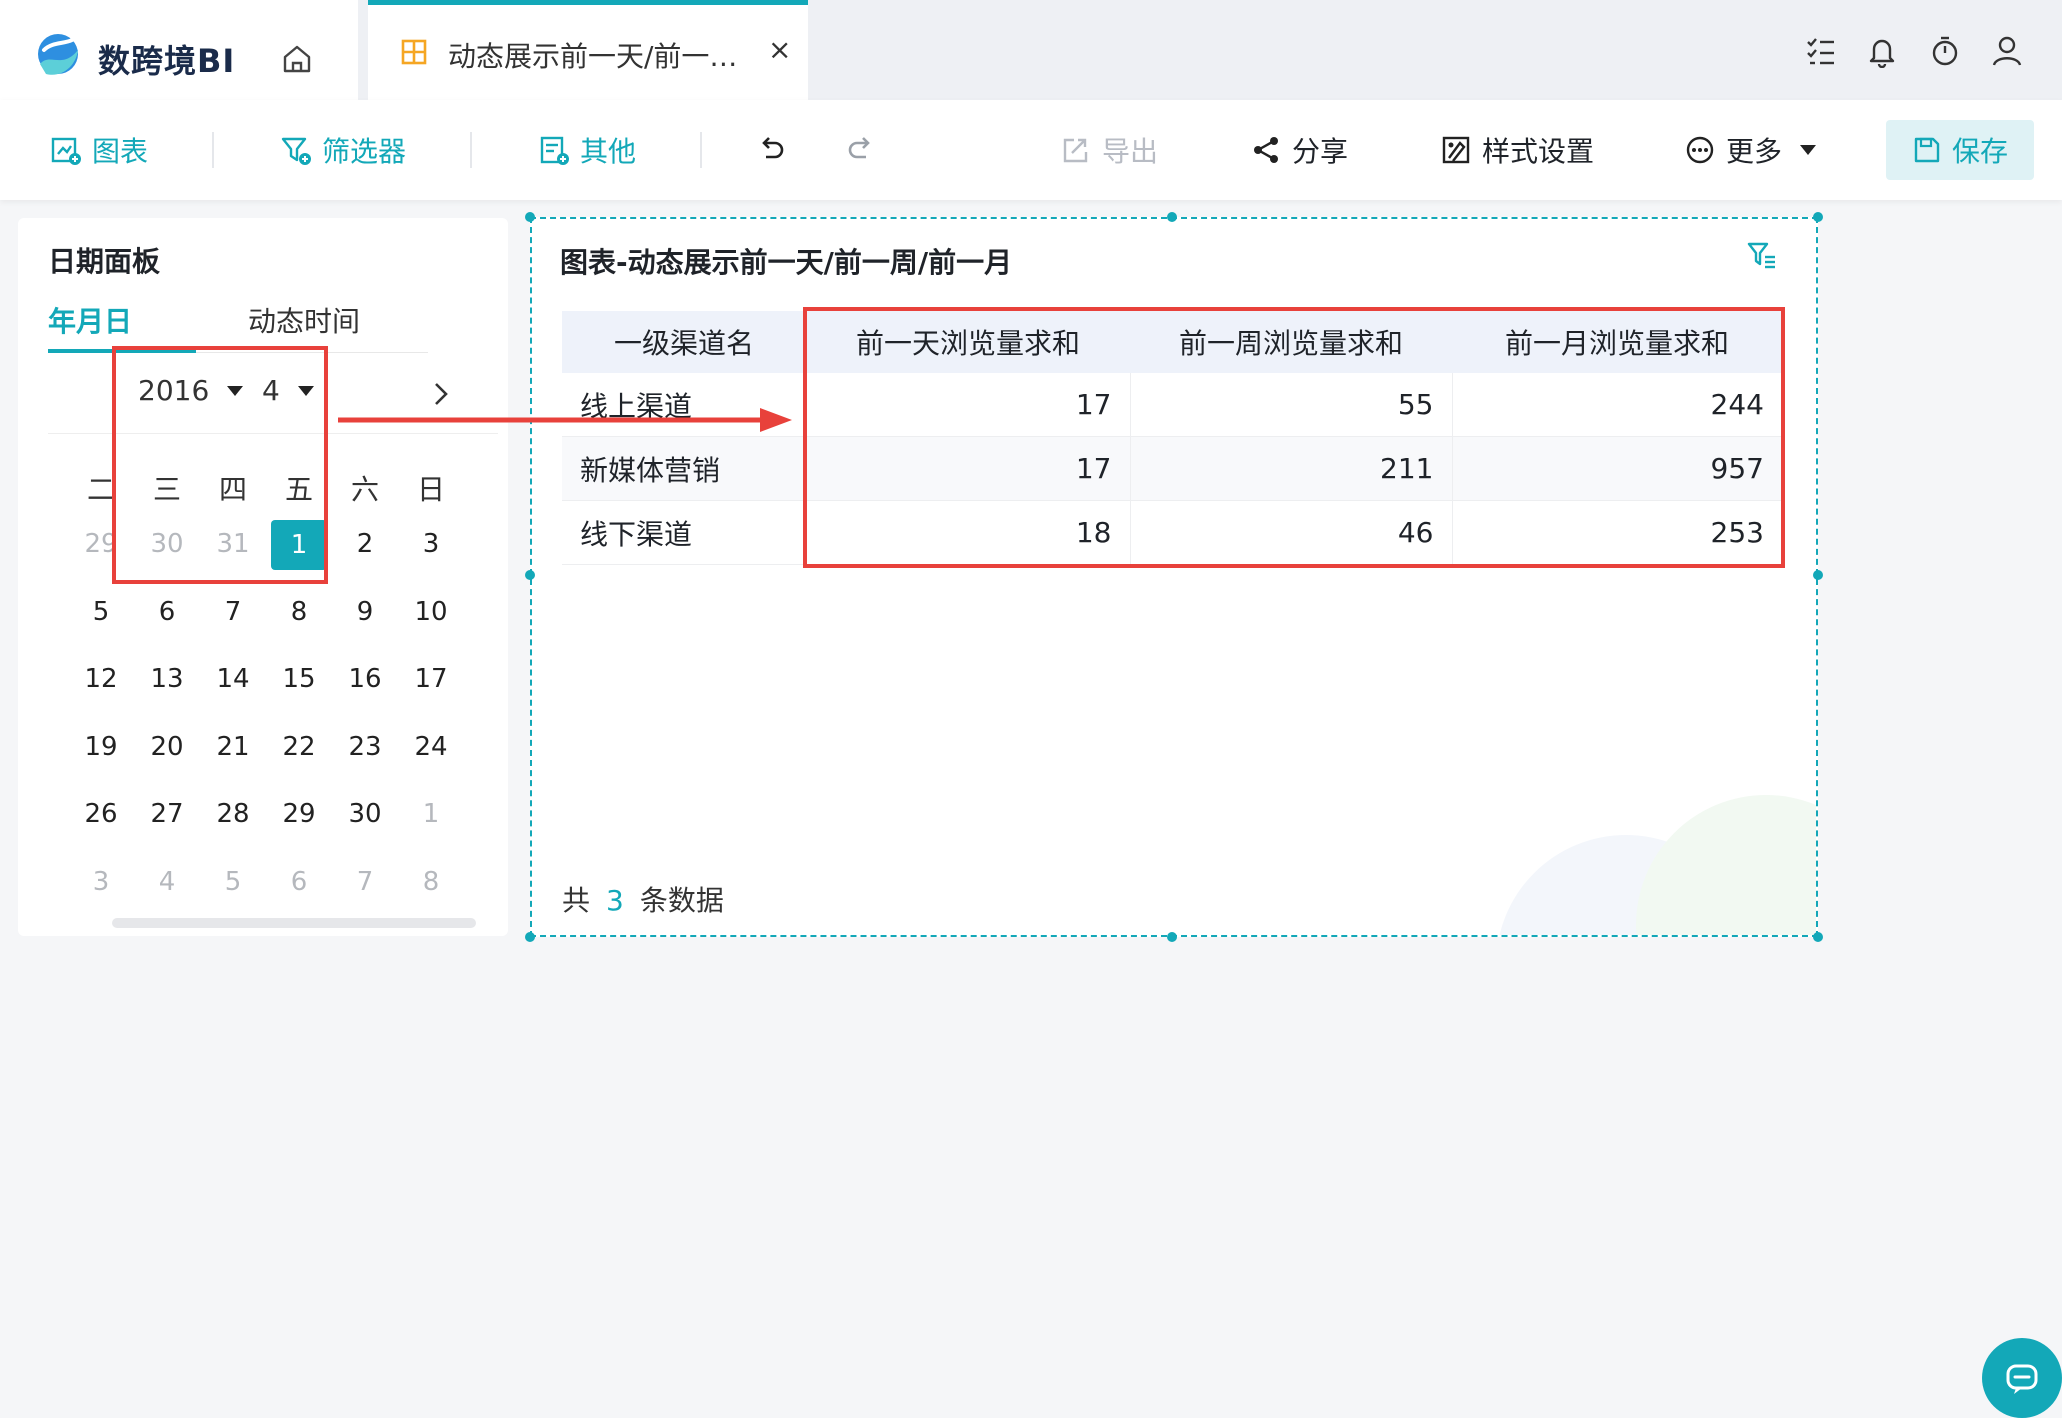  What do you see at coordinates (1456, 150) in the screenshot?
I see `style-settings-icon` at bounding box center [1456, 150].